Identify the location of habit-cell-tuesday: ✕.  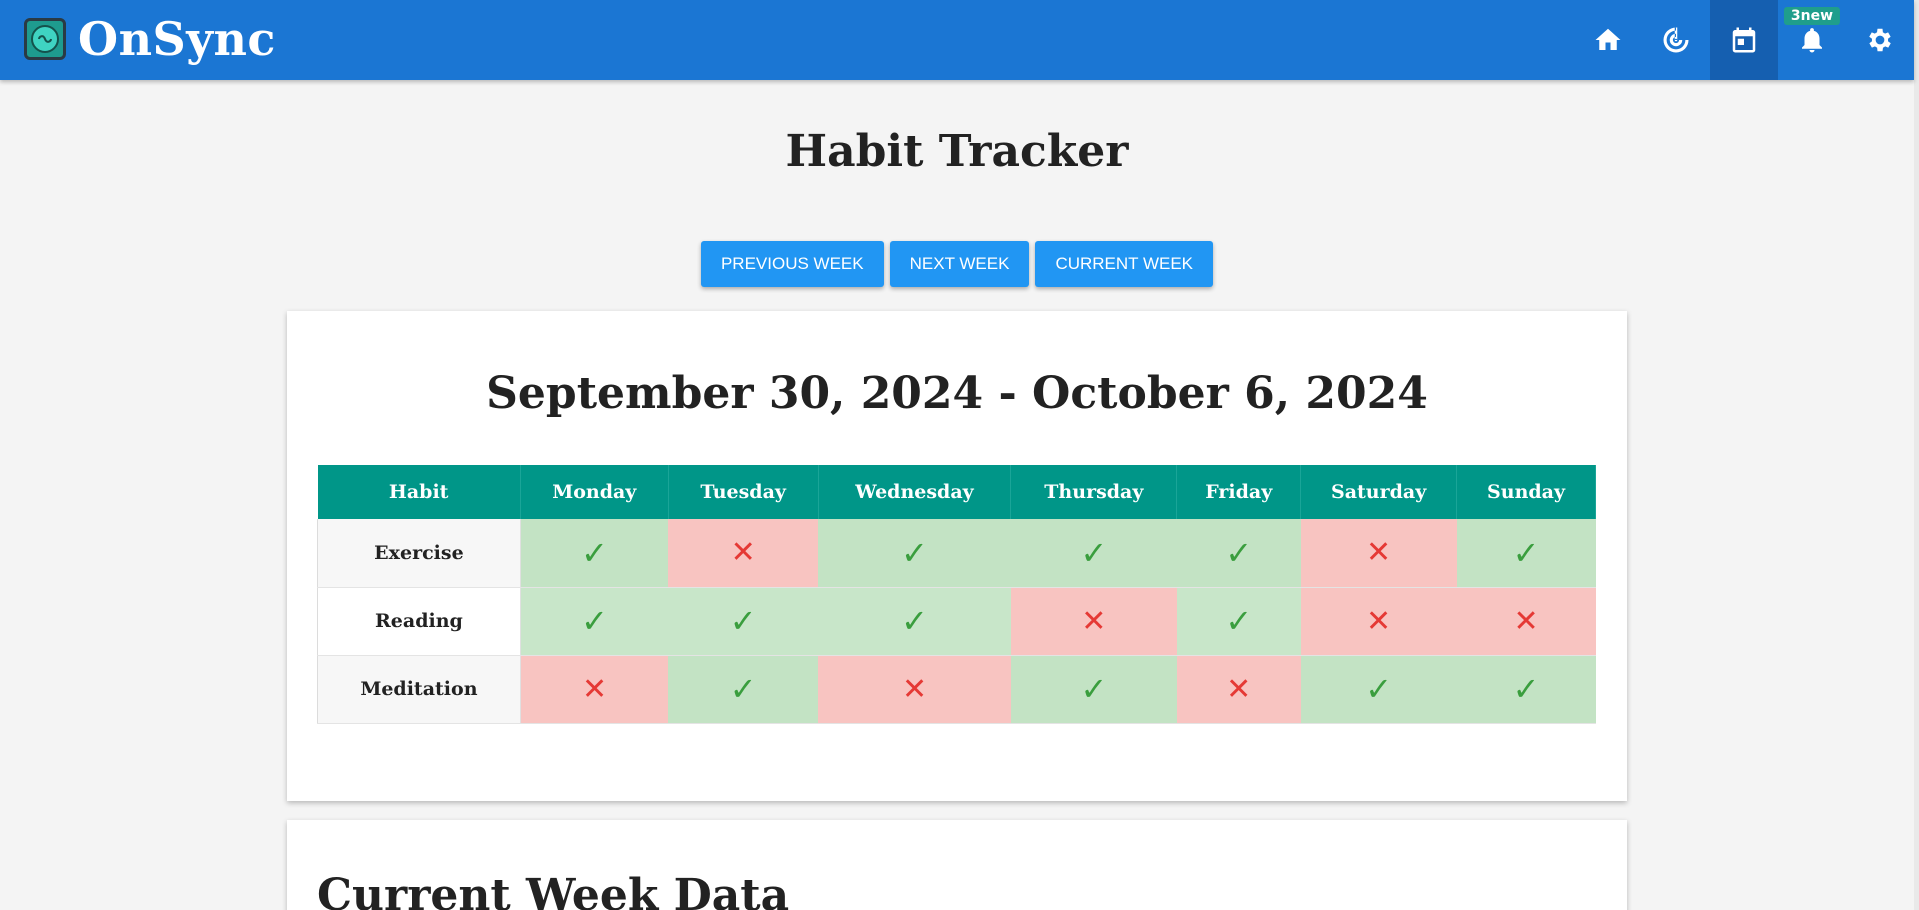
(743, 553).